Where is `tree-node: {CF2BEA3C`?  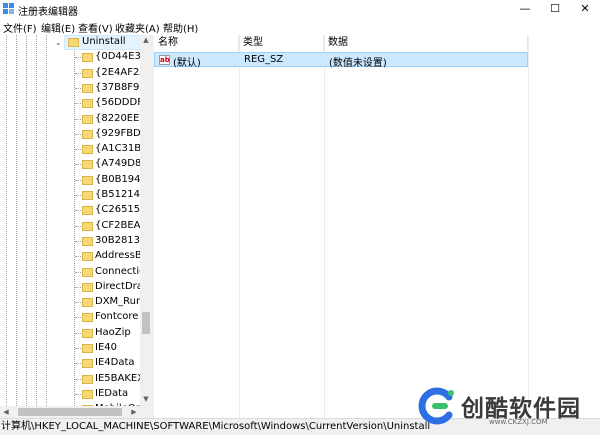 tree-node: {CF2BEA3C is located at coordinates (70, 226).